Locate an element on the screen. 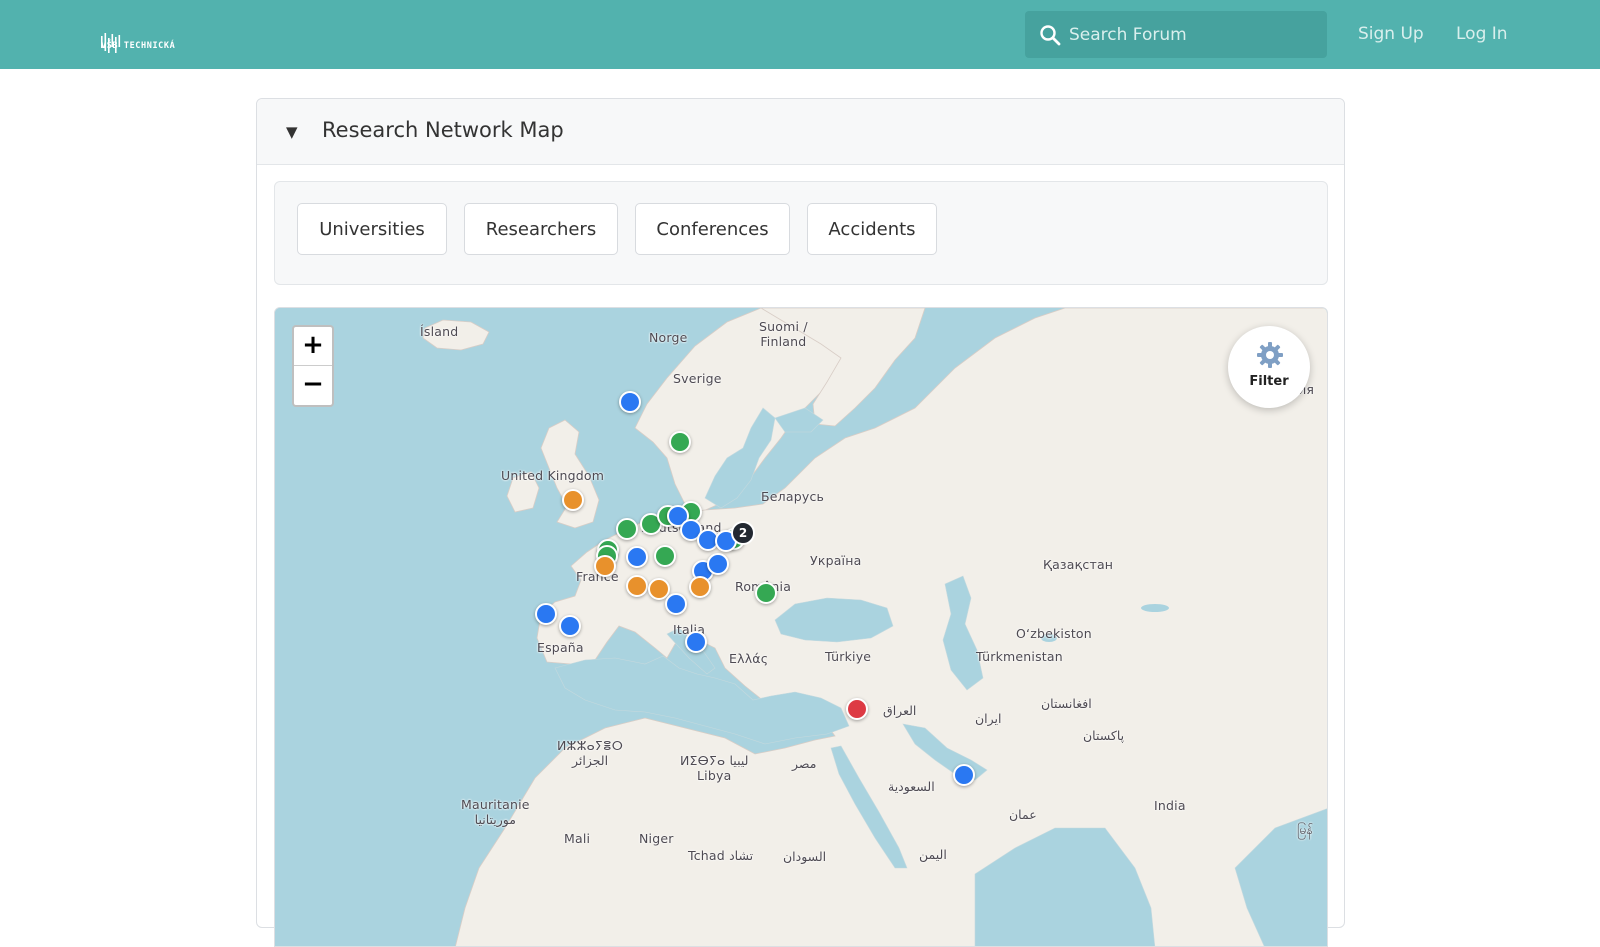  map-label-niger: Niger is located at coordinates (656, 838).